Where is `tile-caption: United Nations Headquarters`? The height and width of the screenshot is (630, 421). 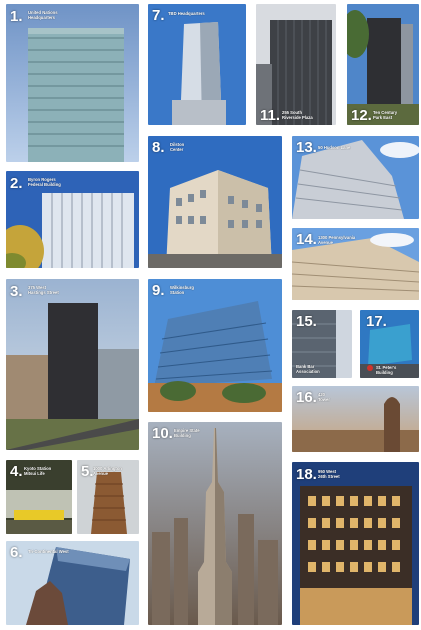
tile-caption: United Nations Headquarters is located at coordinates (43, 15).